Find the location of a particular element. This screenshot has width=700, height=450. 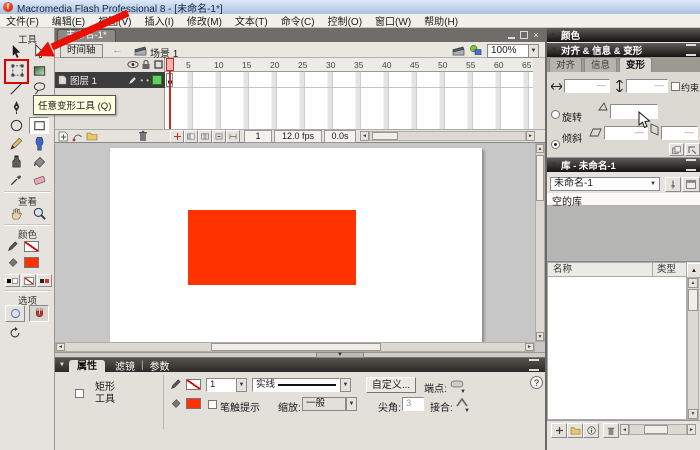

canvas-vscrollbar-thumb is located at coordinates (540, 178).